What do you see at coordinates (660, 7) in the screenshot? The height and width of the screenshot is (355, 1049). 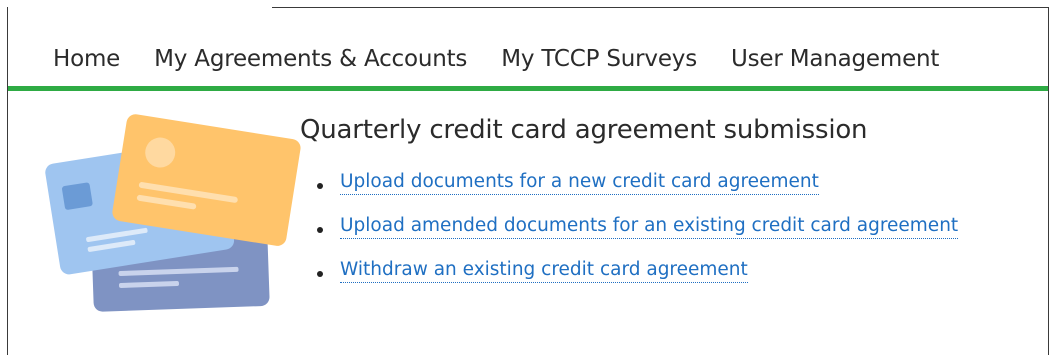 I see `frame-border-top` at bounding box center [660, 7].